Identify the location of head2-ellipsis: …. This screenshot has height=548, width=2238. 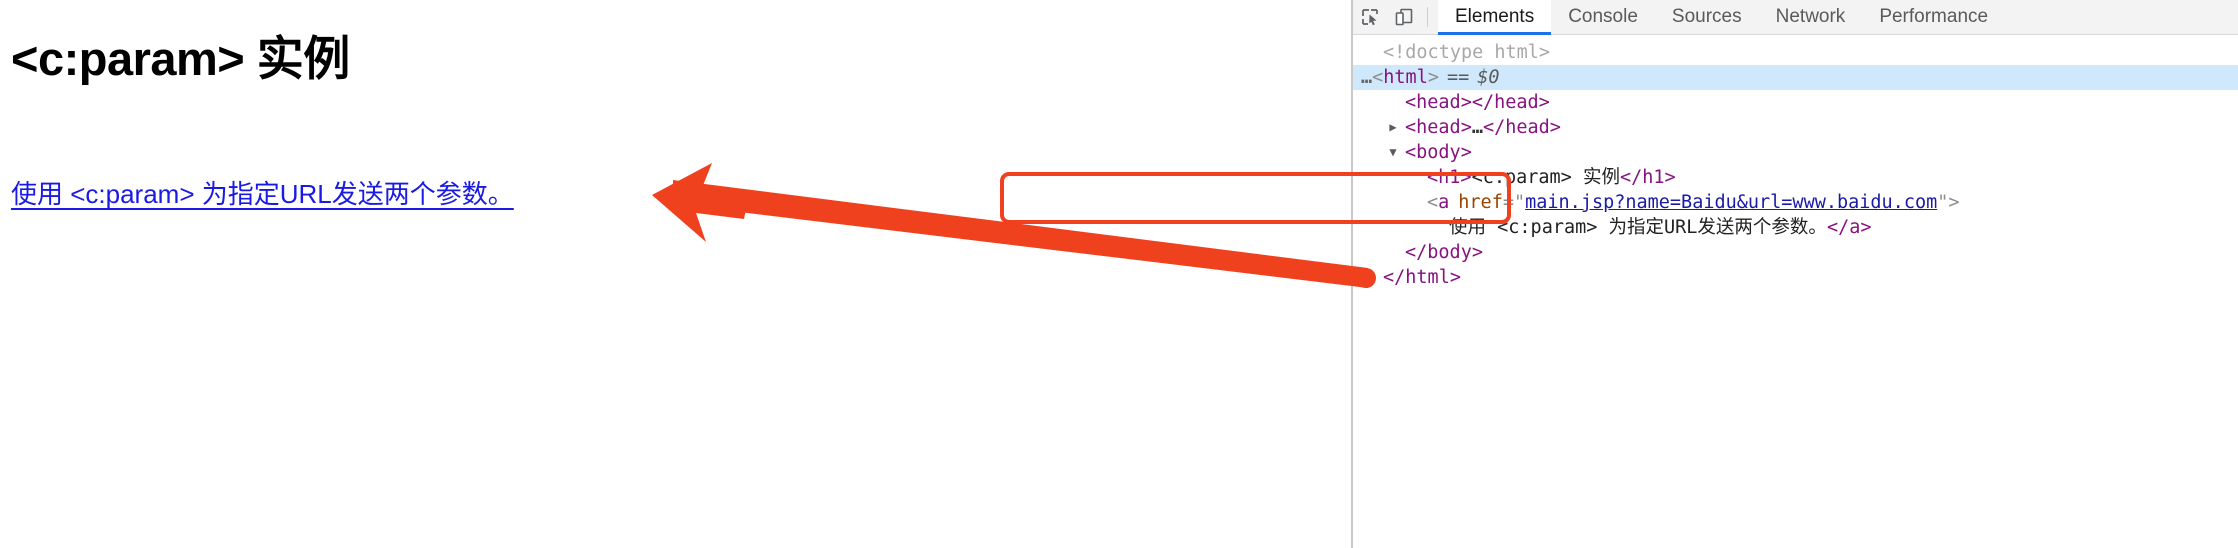
(1477, 127).